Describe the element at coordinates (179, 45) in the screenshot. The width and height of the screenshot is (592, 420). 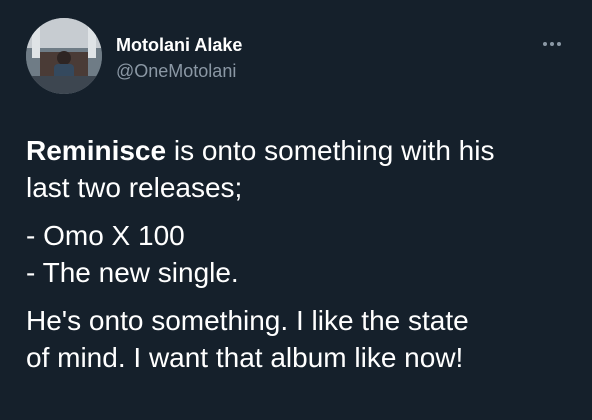
I see `author-name: Motolani Alake` at that location.